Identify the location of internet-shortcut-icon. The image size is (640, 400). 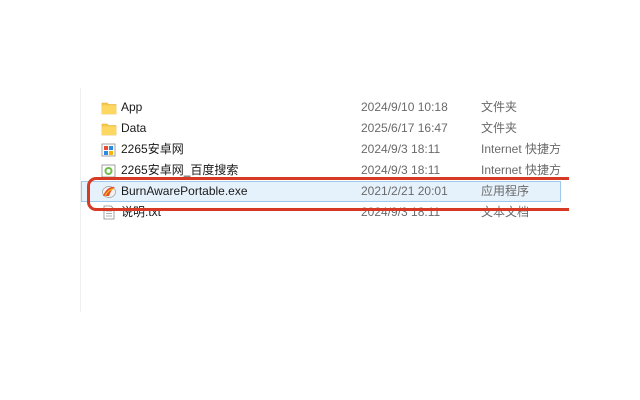
(108, 150).